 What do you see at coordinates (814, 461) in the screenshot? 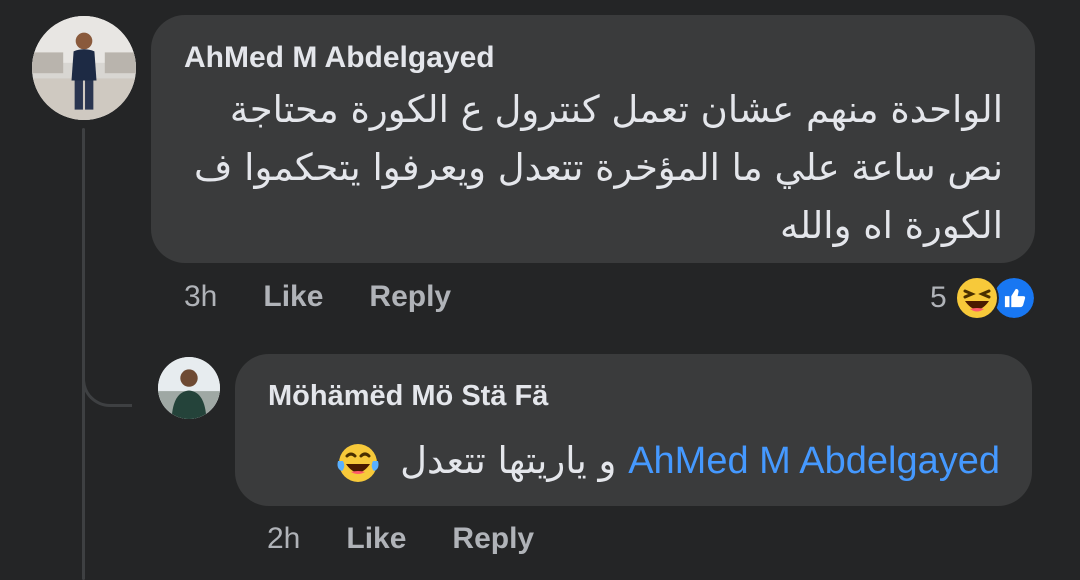
I see `mention-link: AhMed M Abdelgayed` at bounding box center [814, 461].